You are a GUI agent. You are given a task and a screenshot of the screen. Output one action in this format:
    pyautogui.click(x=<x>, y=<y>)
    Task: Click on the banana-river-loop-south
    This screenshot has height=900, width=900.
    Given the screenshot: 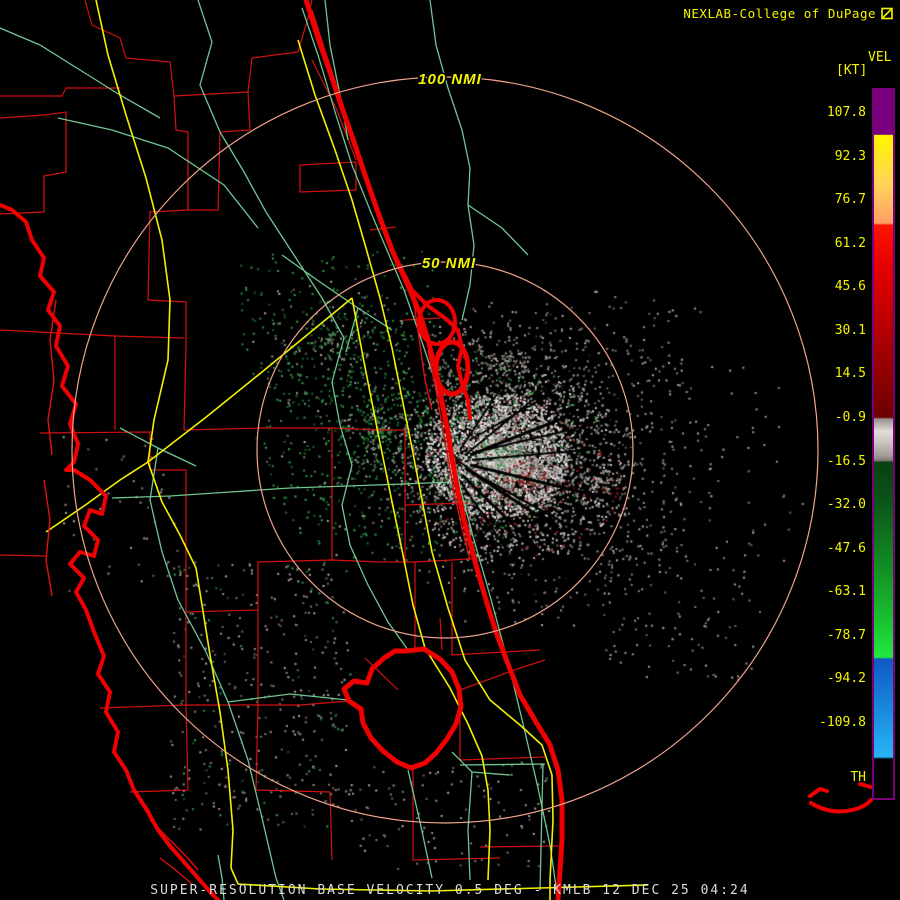 What is the action you would take?
    pyautogui.click(x=452, y=368)
    